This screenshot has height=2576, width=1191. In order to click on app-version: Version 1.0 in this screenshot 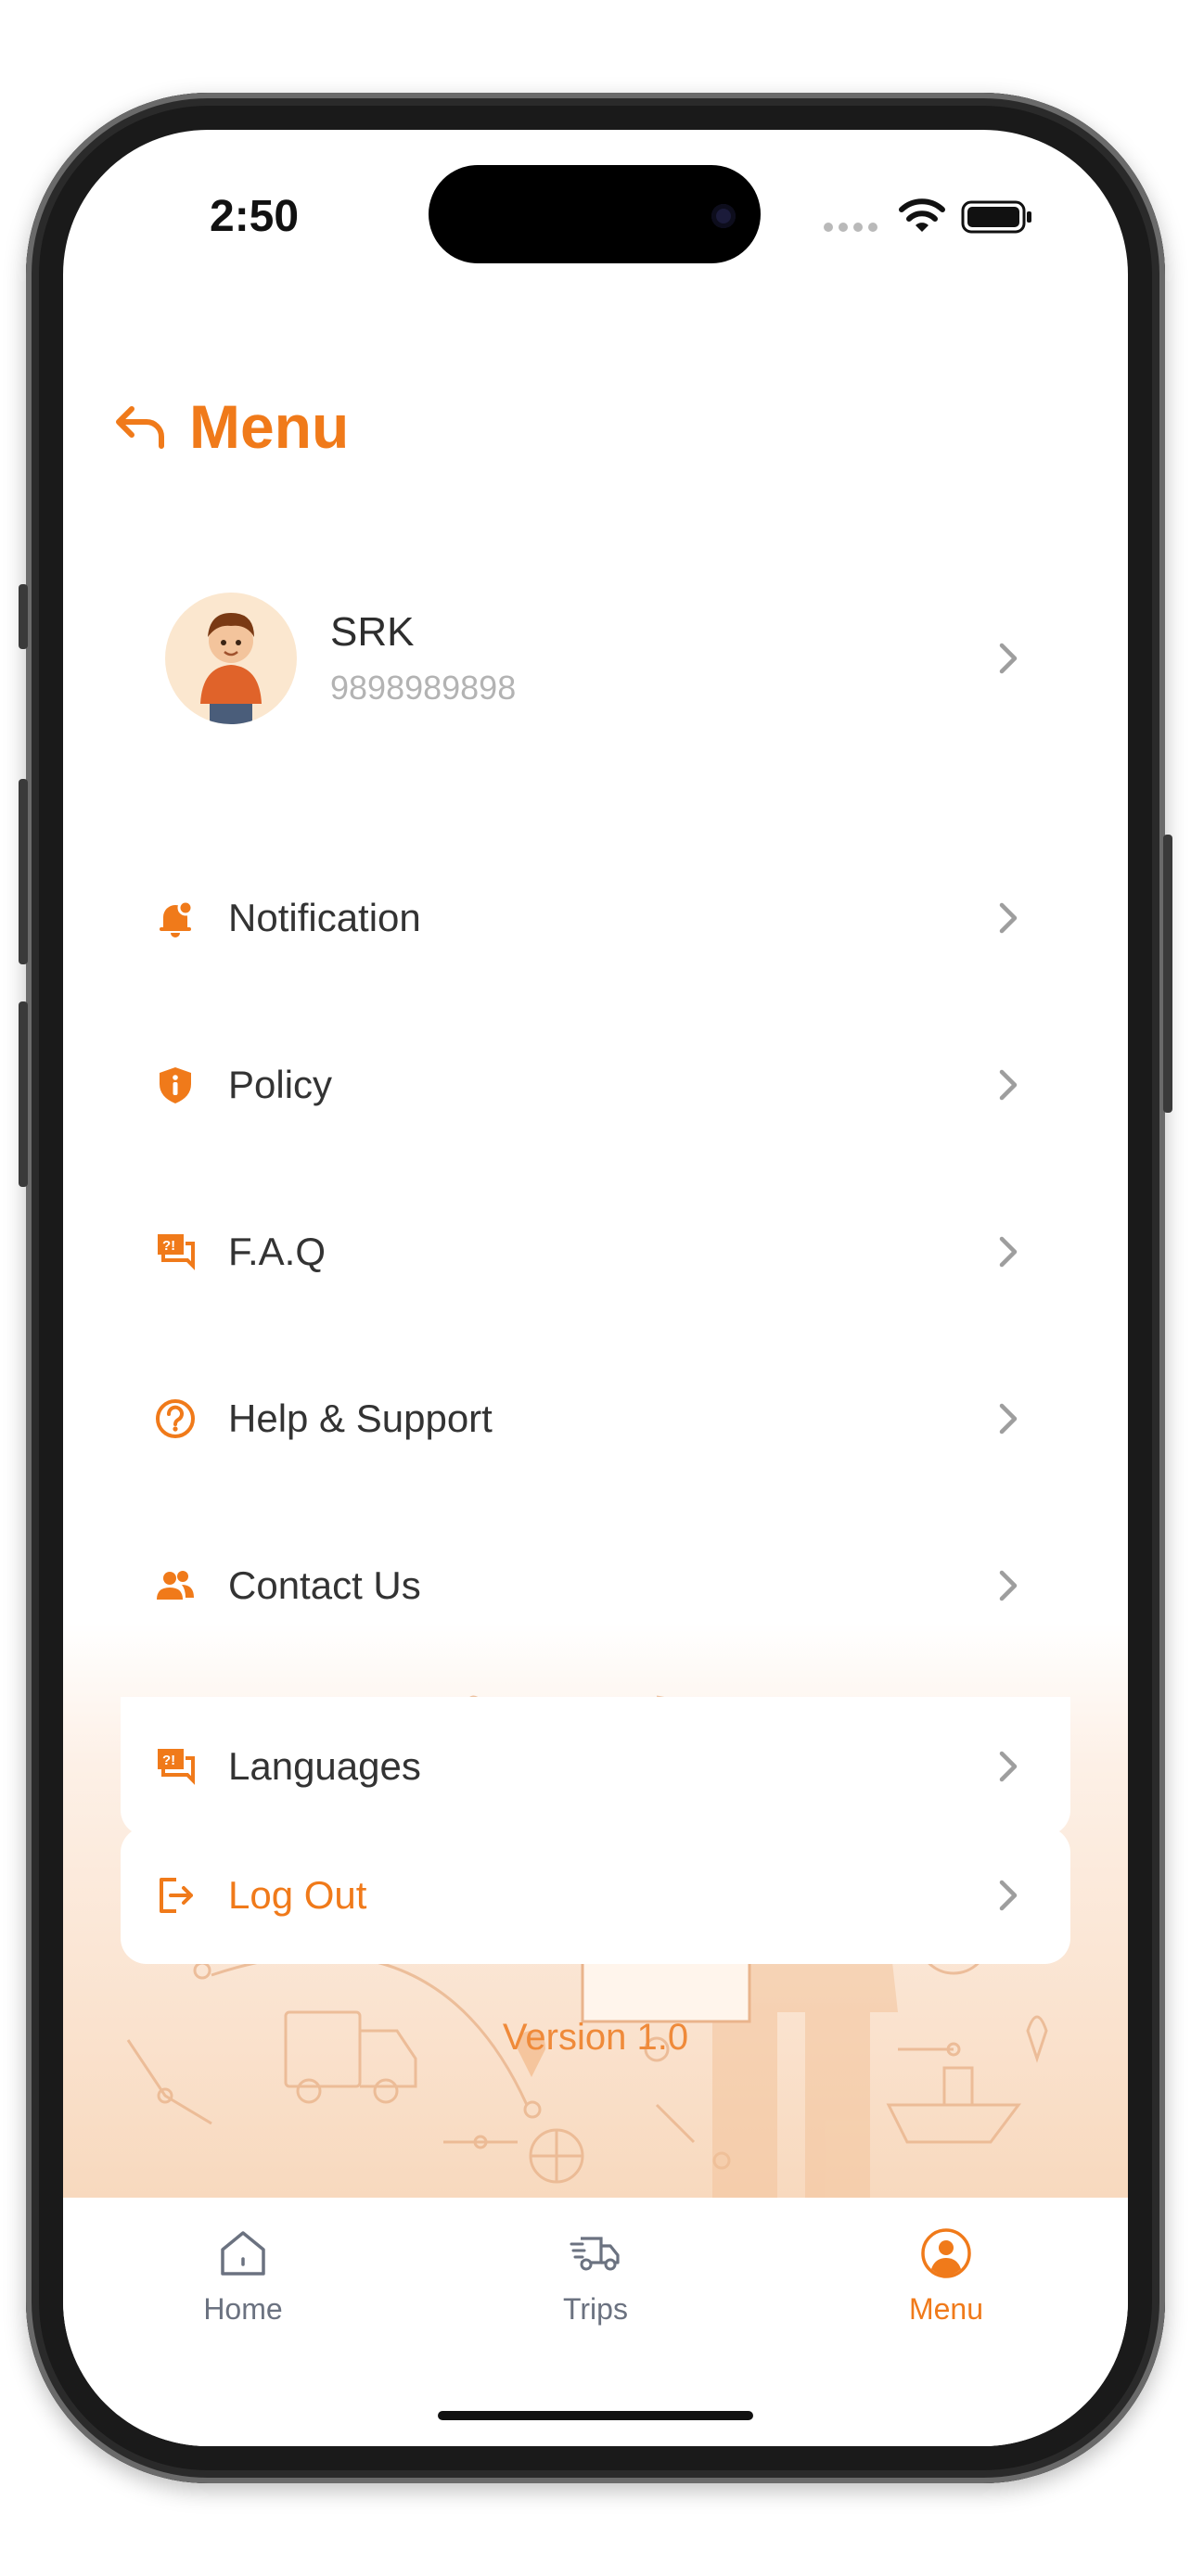, I will do `click(595, 2037)`.